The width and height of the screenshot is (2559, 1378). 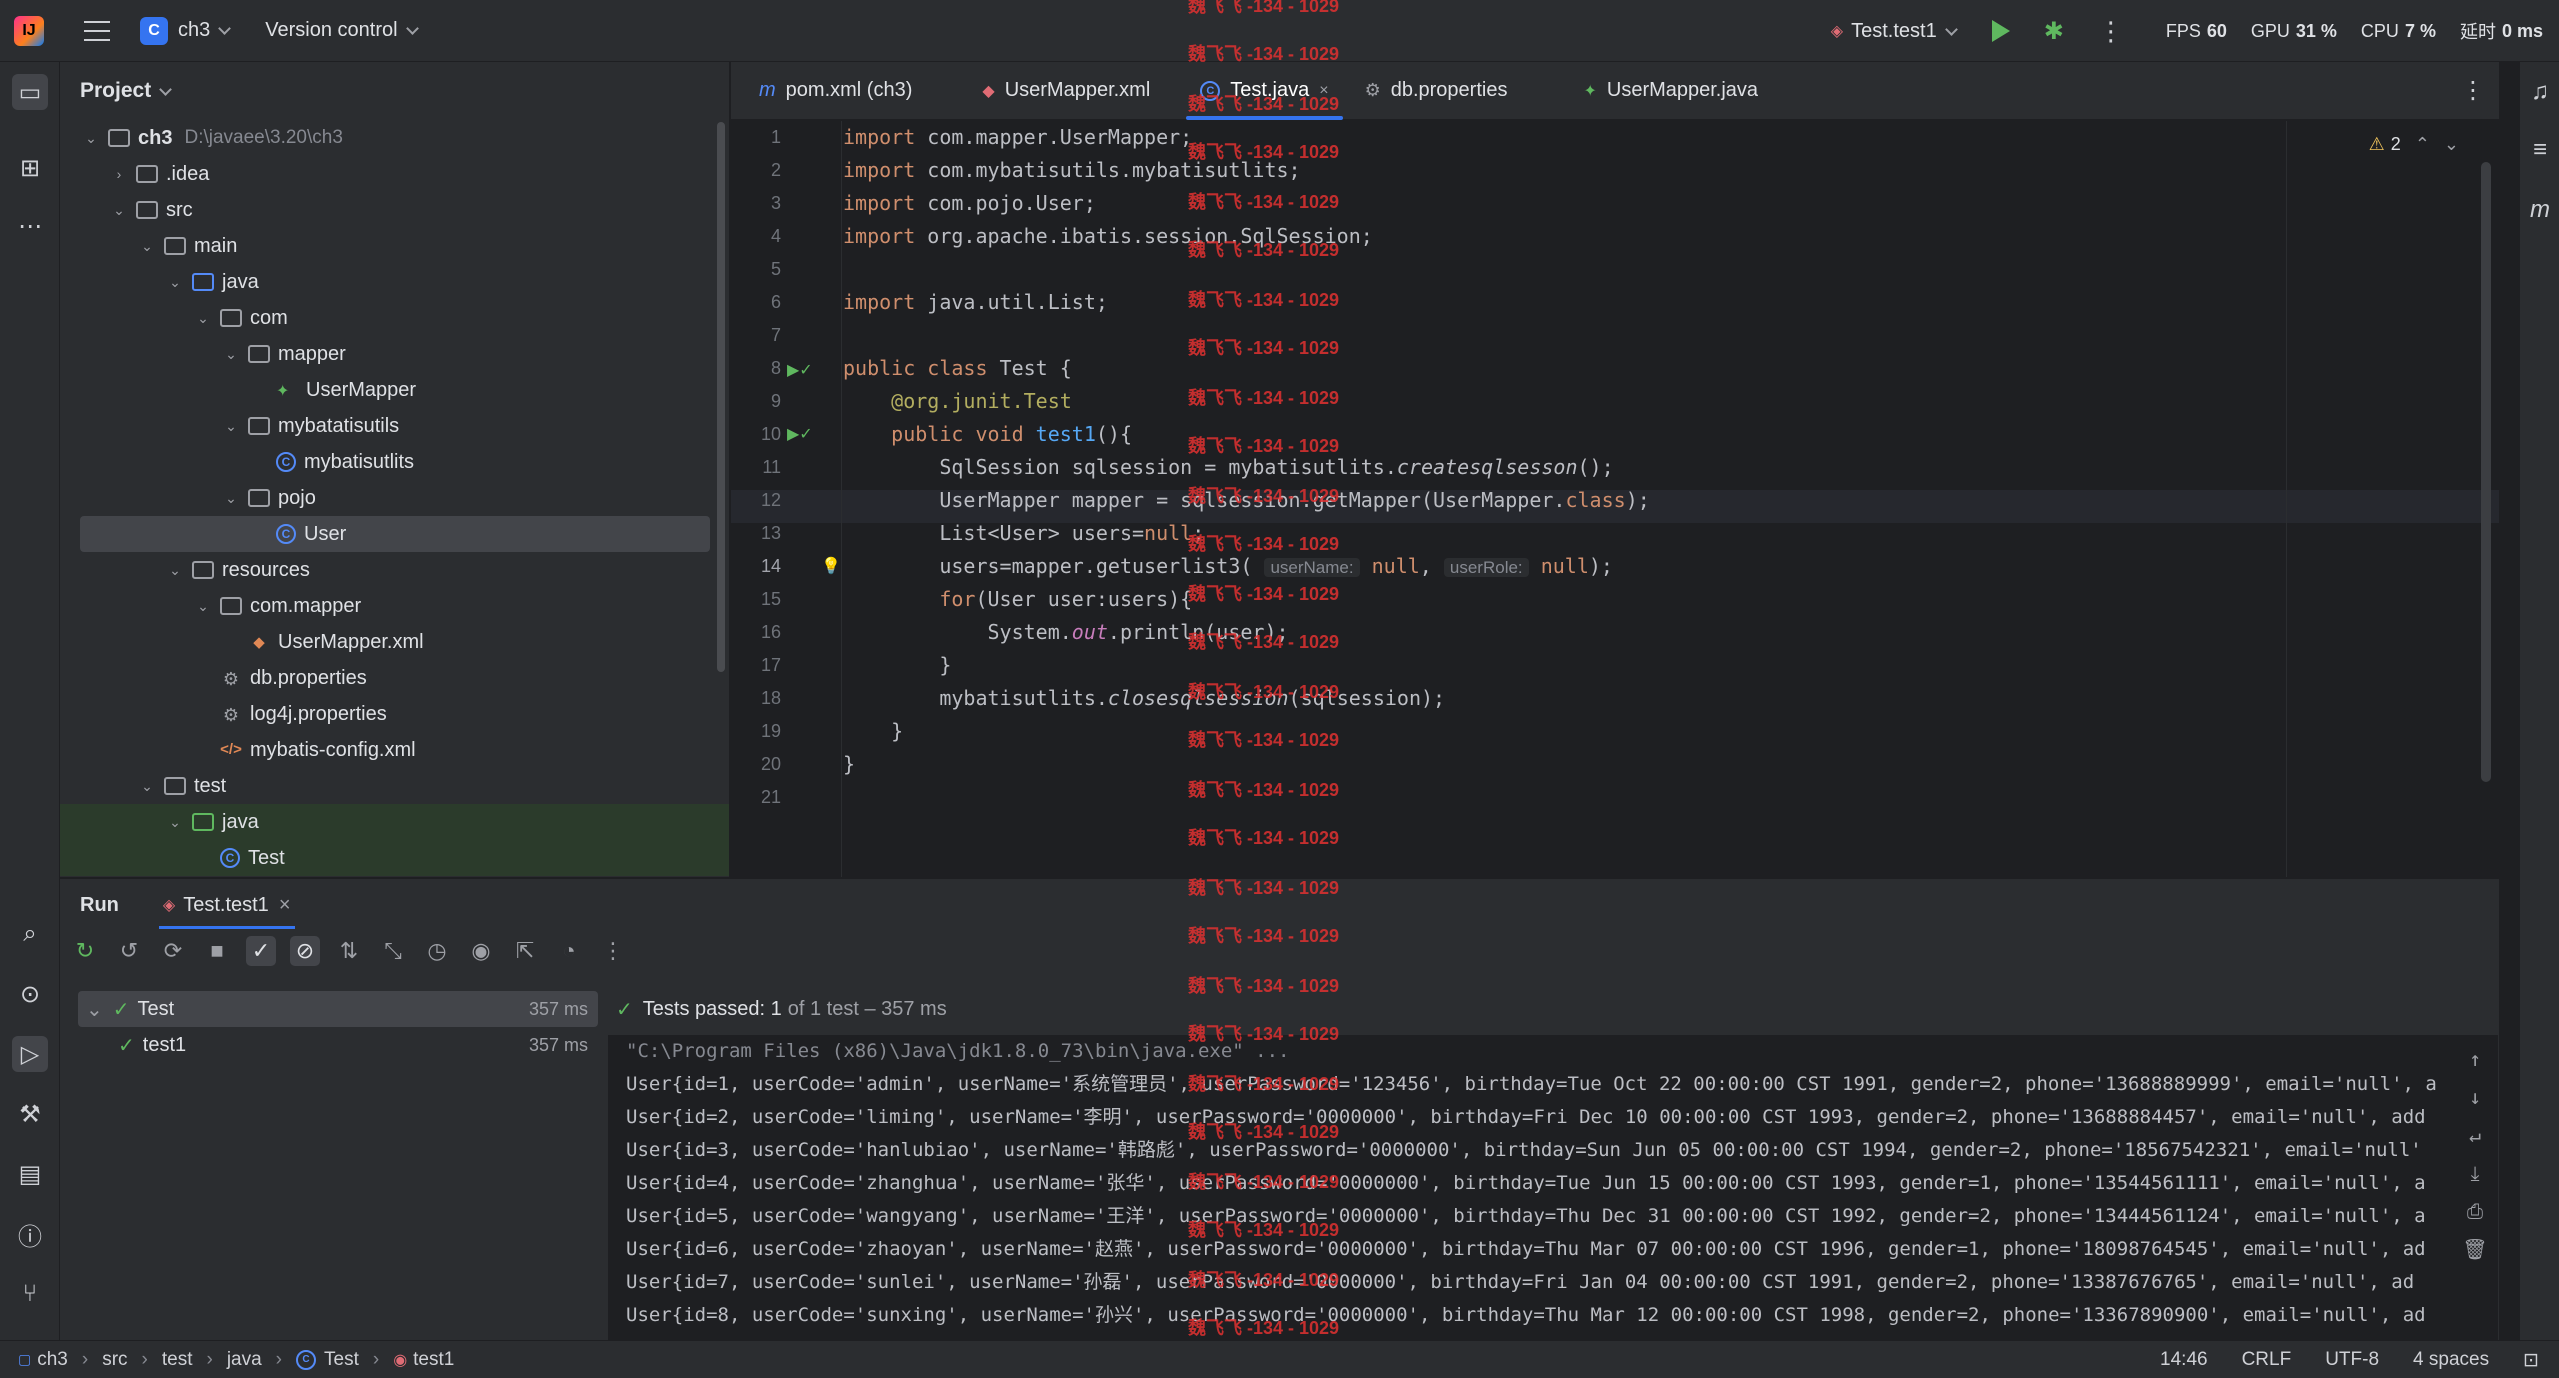 What do you see at coordinates (2000, 31) in the screenshot?
I see `run-button` at bounding box center [2000, 31].